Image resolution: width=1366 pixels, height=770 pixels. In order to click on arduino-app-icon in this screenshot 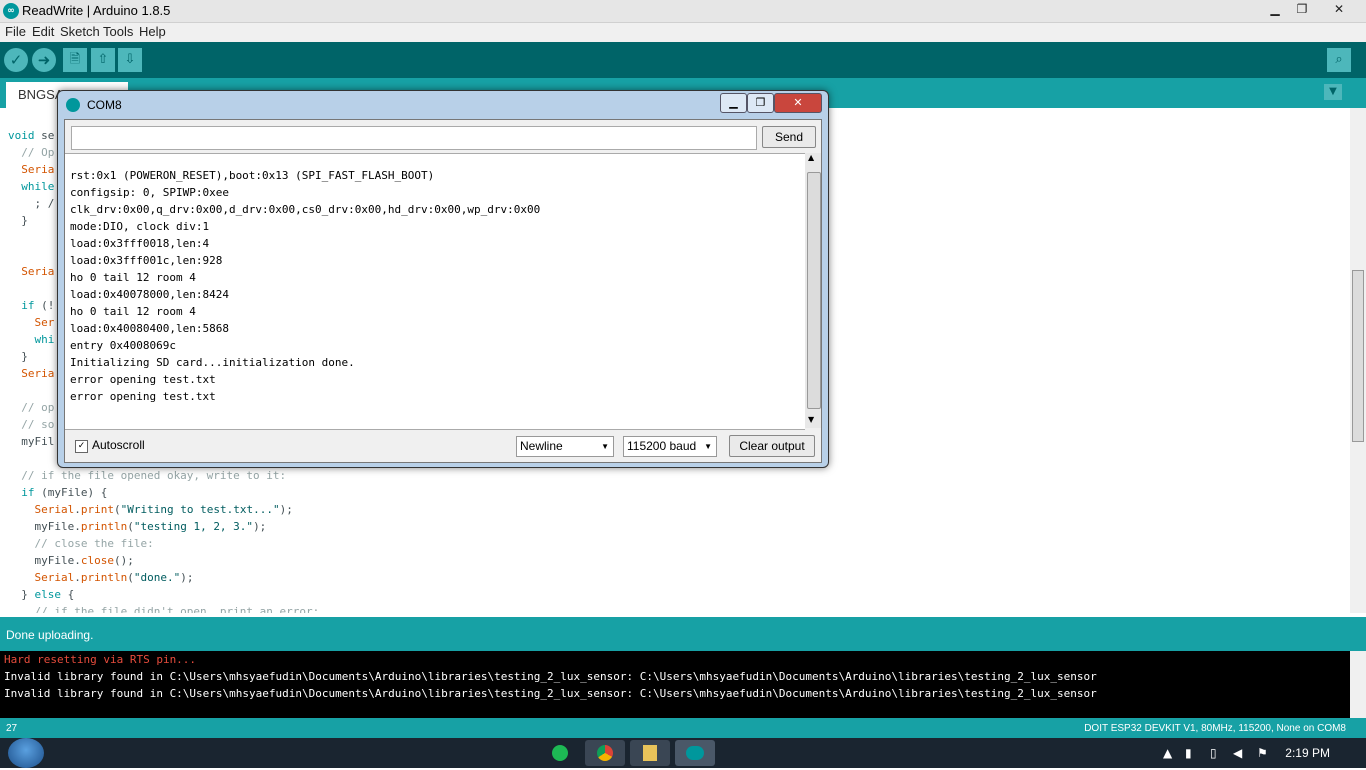, I will do `click(73, 105)`.